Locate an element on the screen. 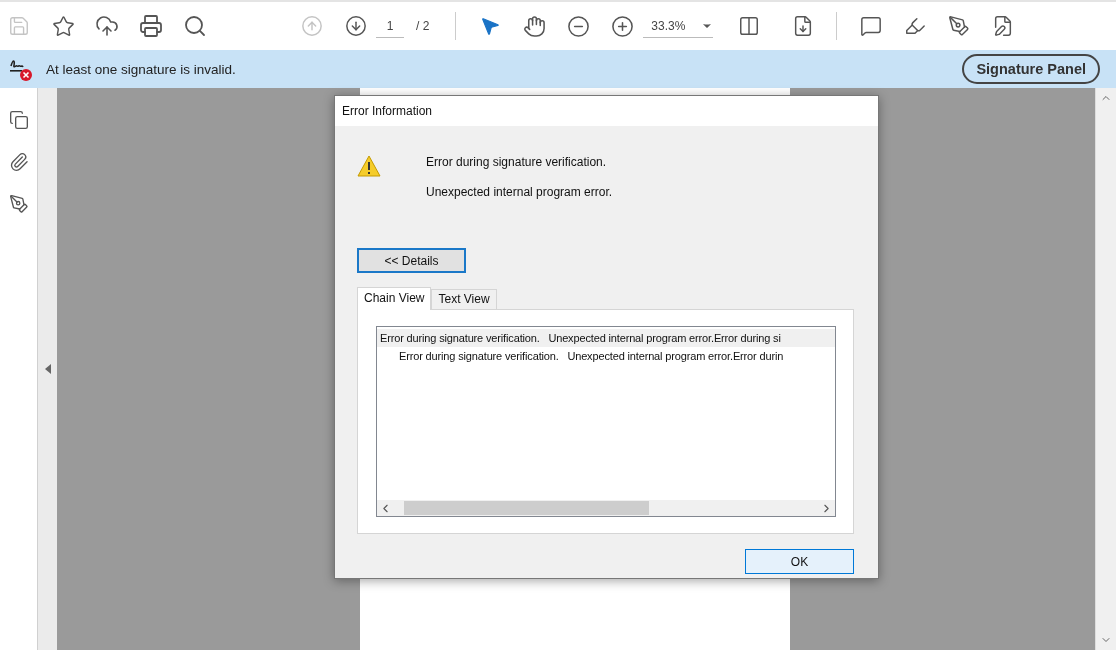  signature-panel-button: Signature Panel is located at coordinates (1031, 69).